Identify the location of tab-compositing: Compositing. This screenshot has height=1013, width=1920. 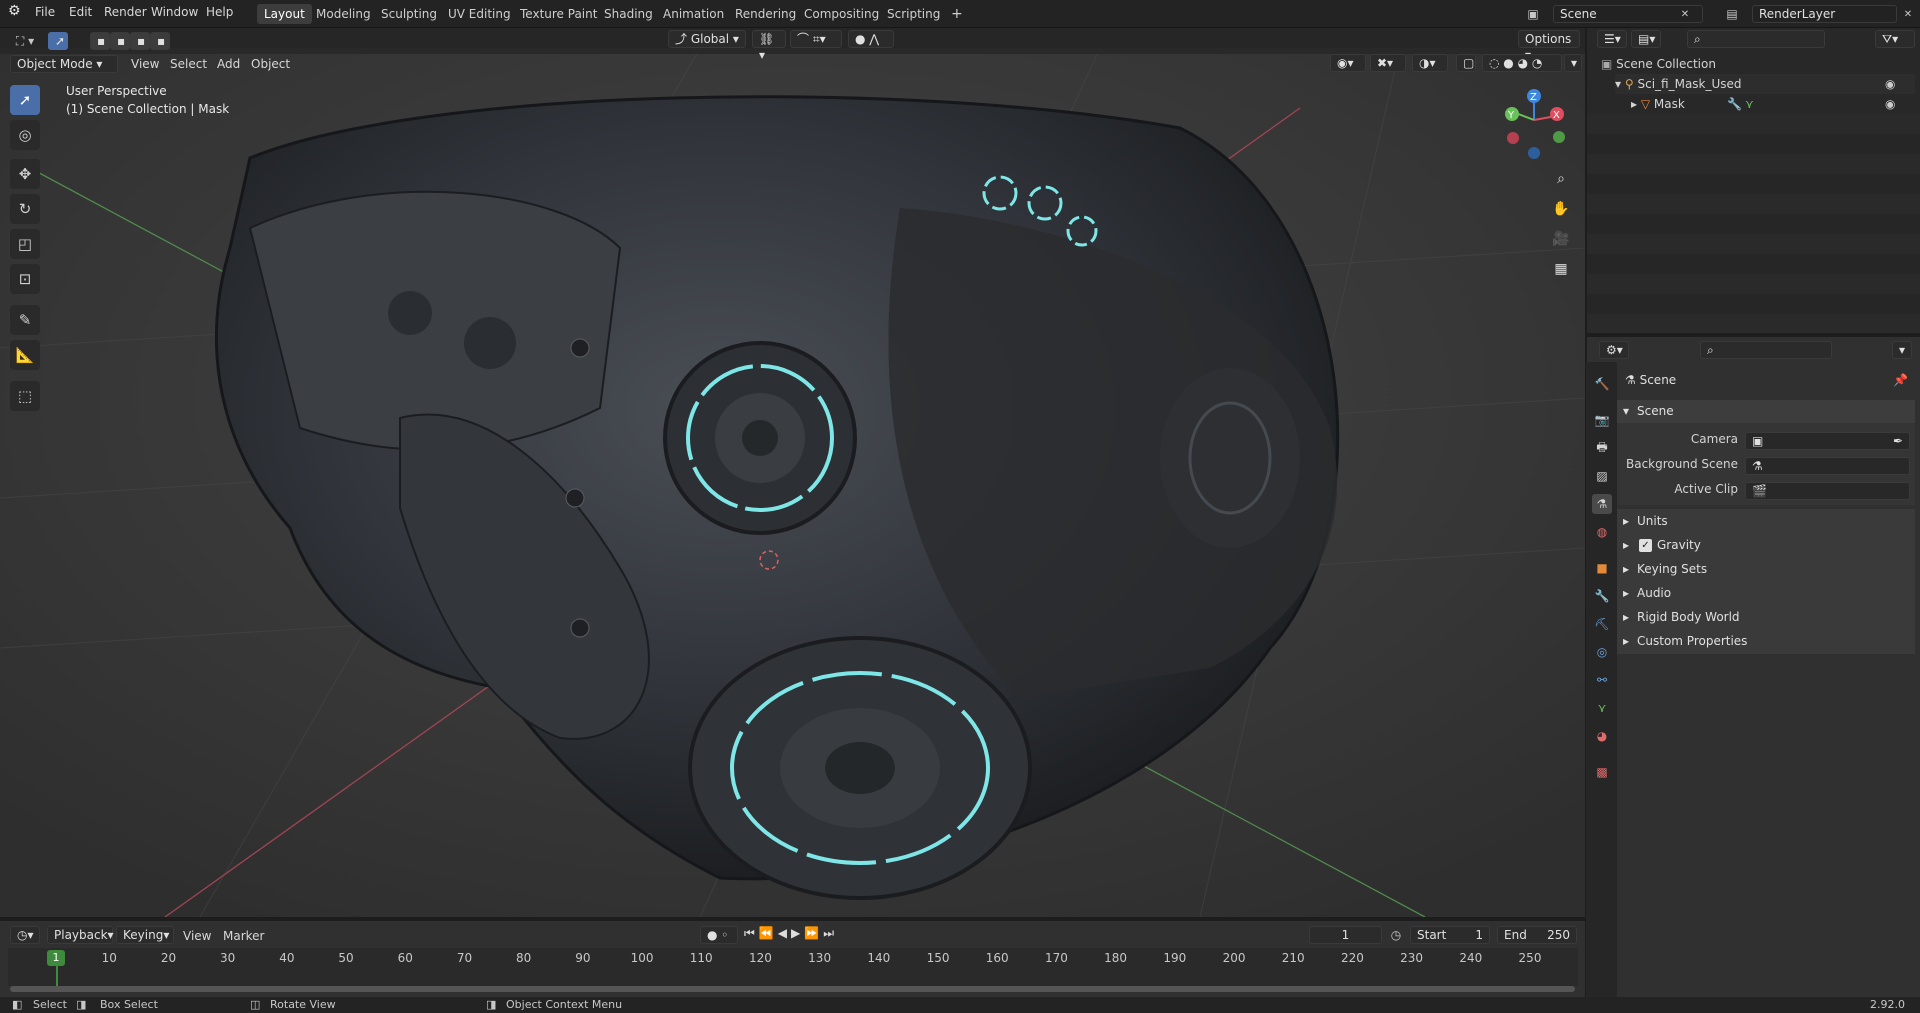
(841, 14).